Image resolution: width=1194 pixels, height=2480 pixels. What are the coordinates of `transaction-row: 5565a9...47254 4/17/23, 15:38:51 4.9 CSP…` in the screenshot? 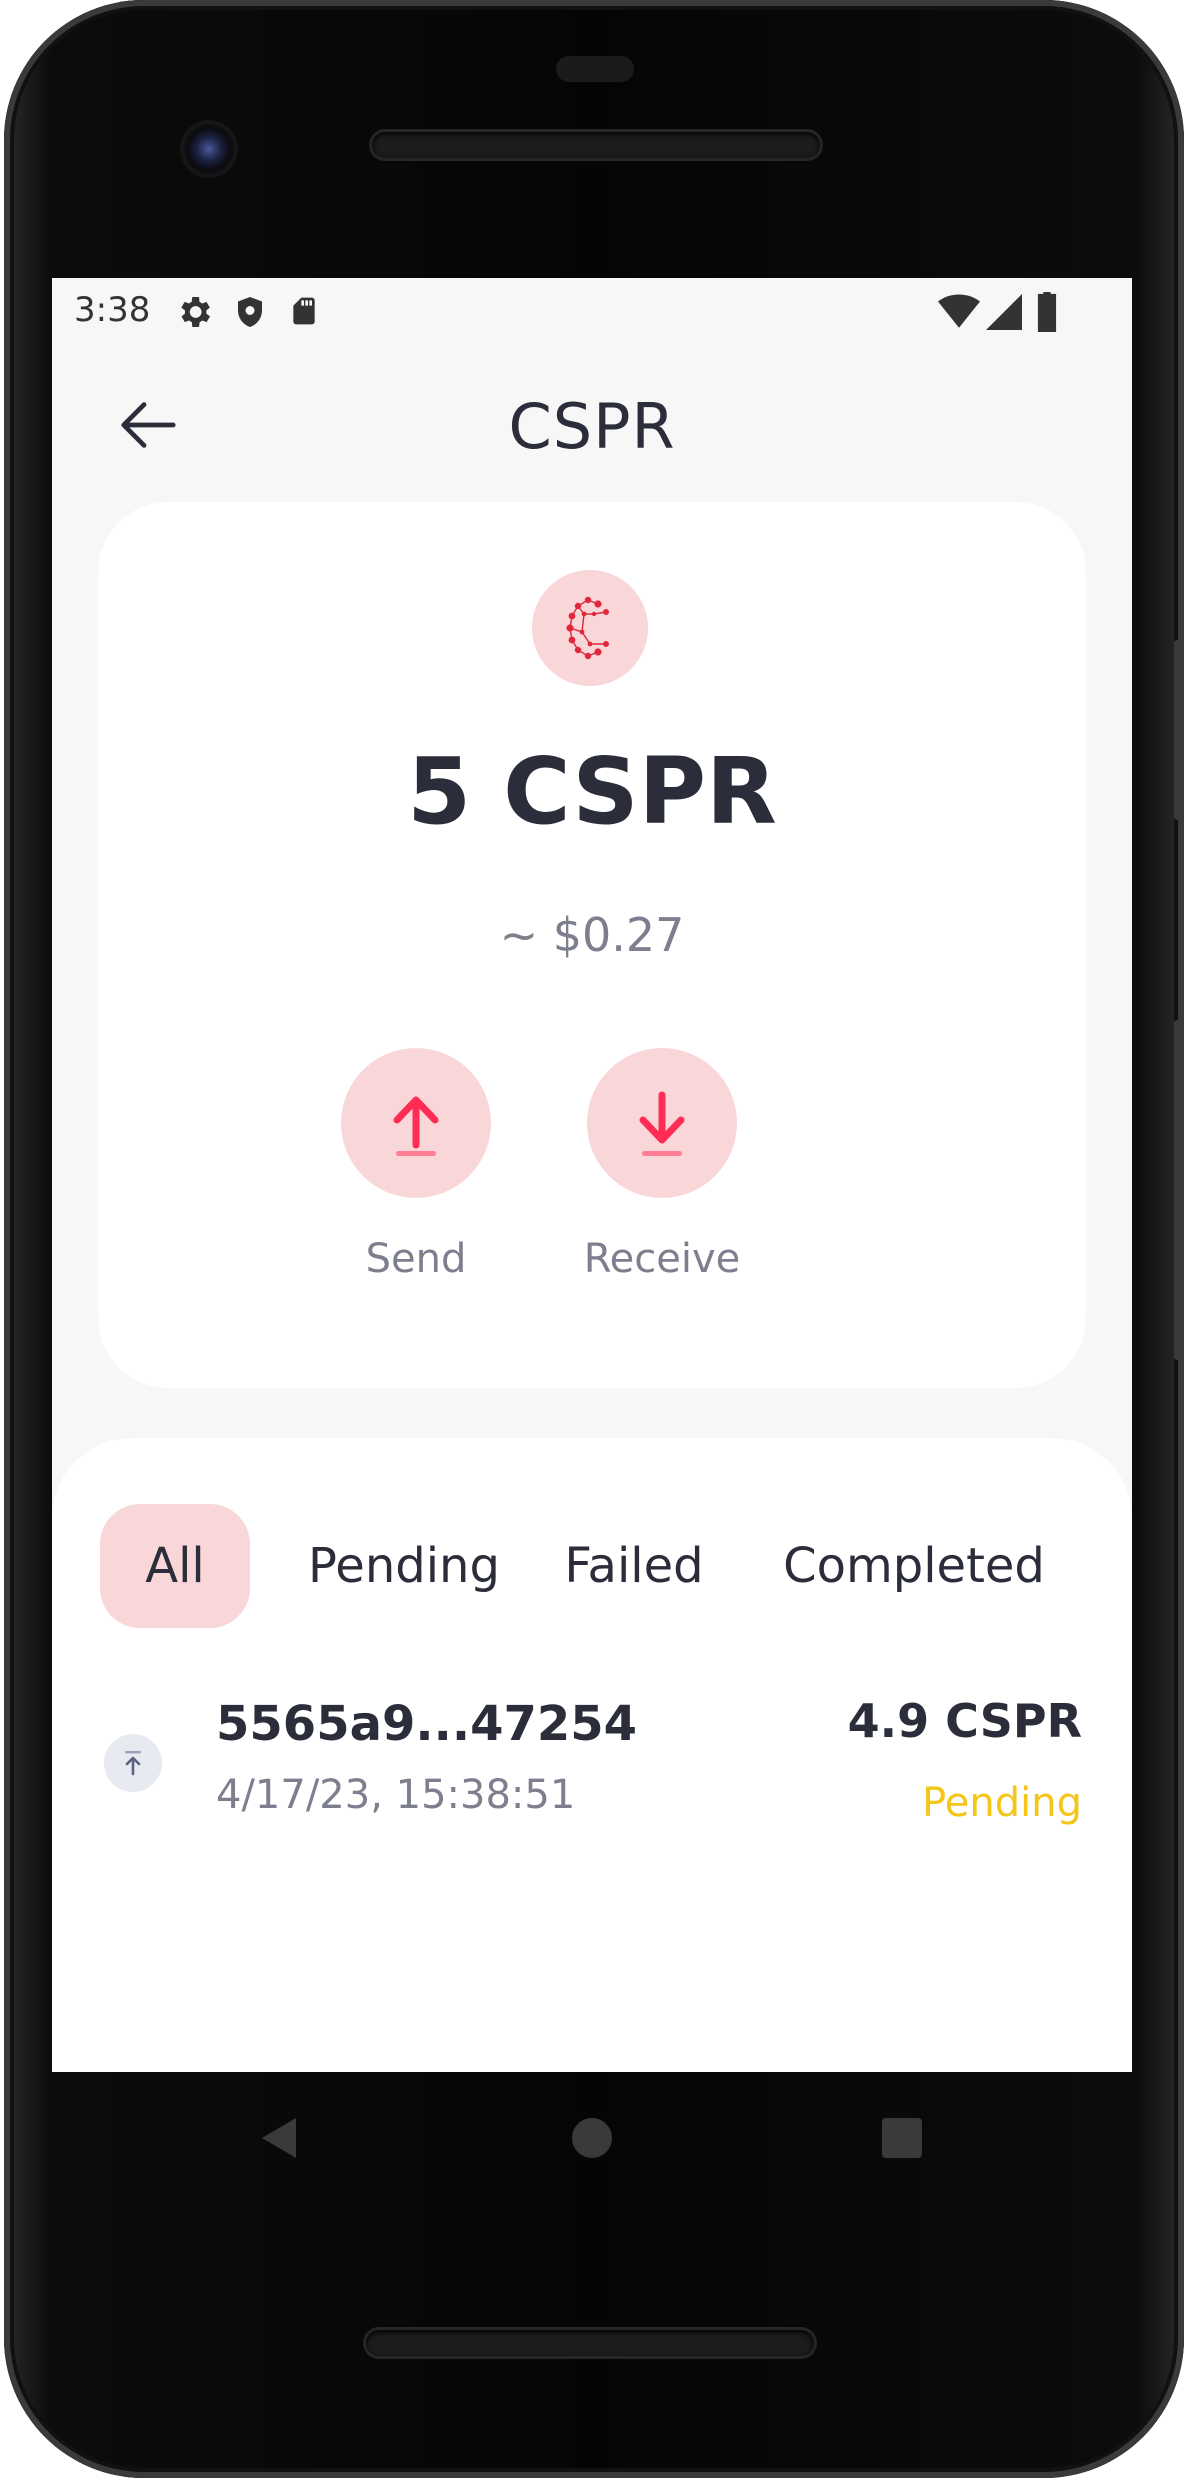 It's located at (592, 1756).